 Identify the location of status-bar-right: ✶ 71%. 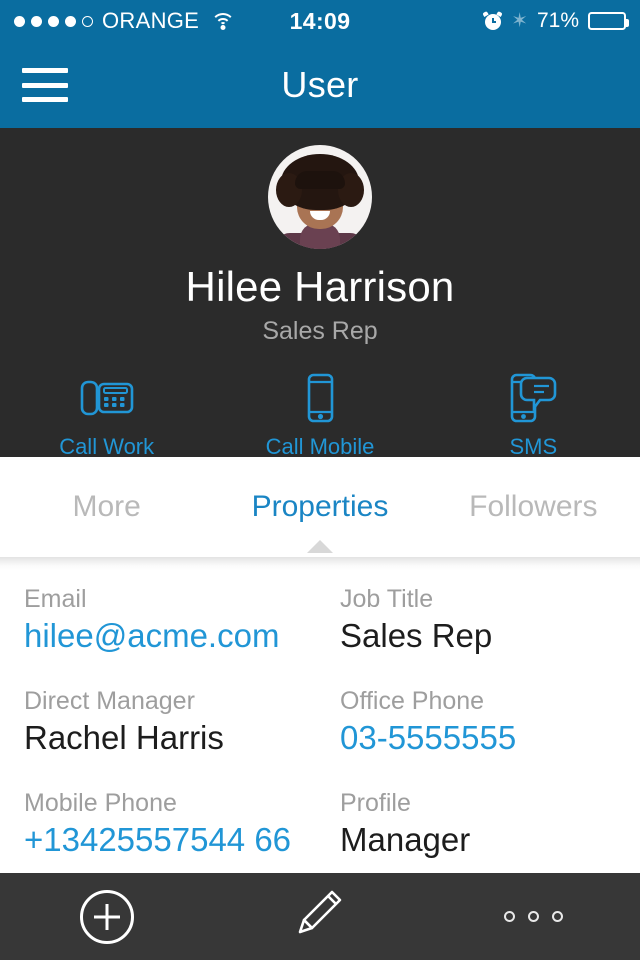
(555, 21).